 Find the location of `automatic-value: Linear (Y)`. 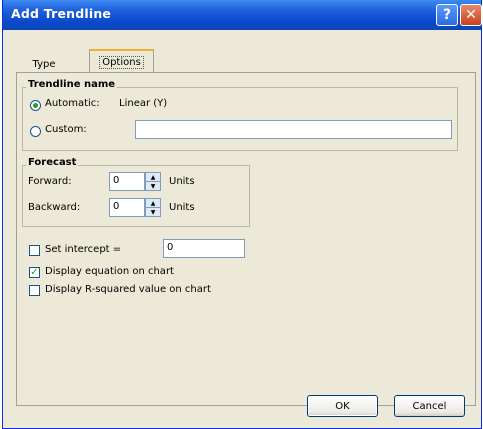

automatic-value: Linear (Y) is located at coordinates (143, 103).